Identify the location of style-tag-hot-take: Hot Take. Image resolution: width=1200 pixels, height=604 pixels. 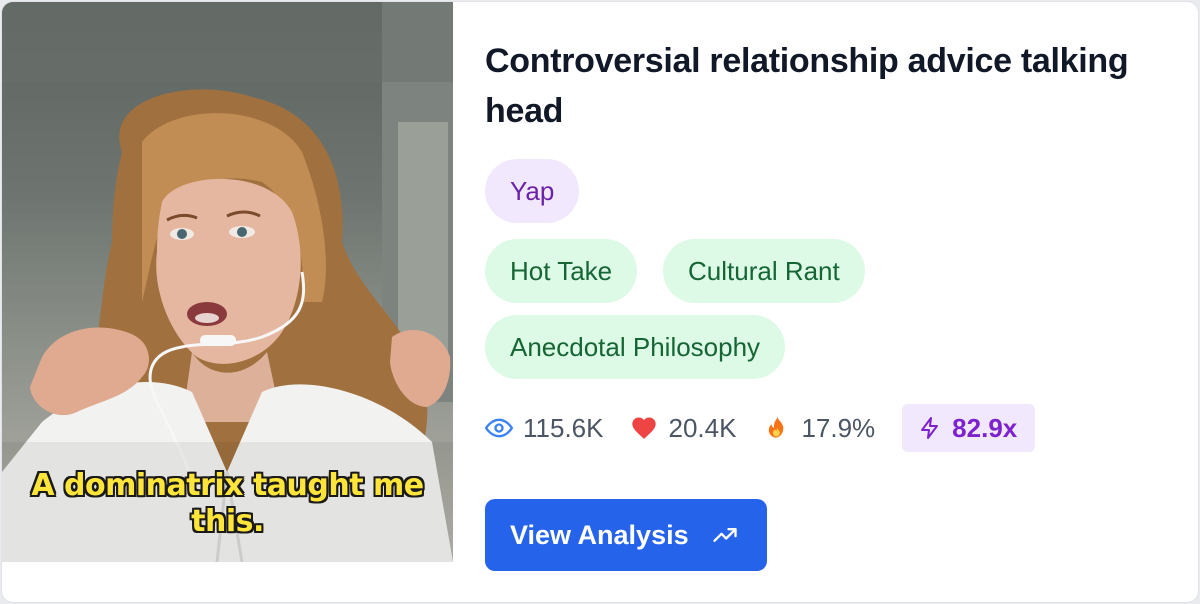
(561, 271).